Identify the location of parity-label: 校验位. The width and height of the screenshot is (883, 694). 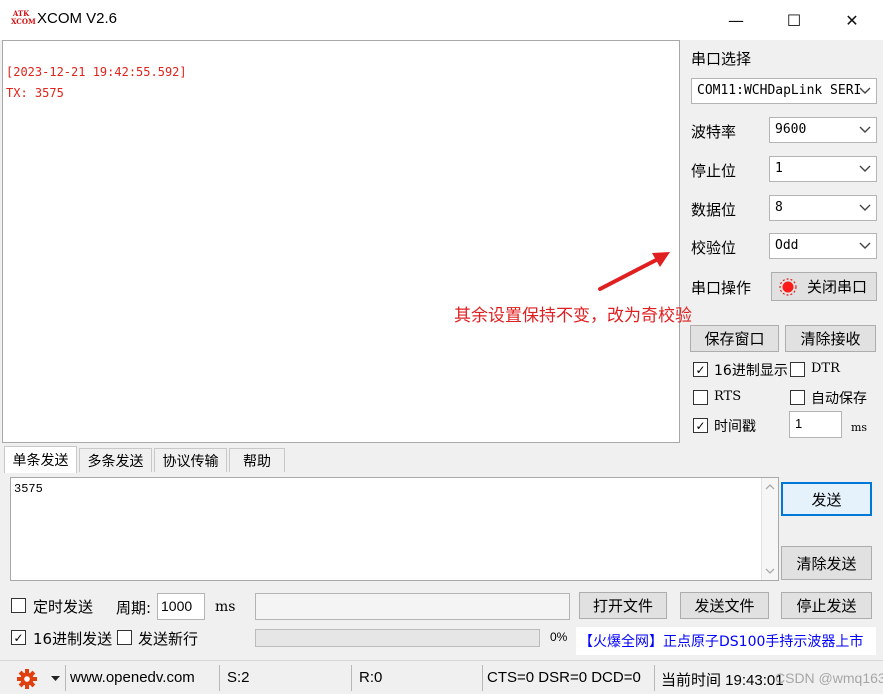
(714, 248).